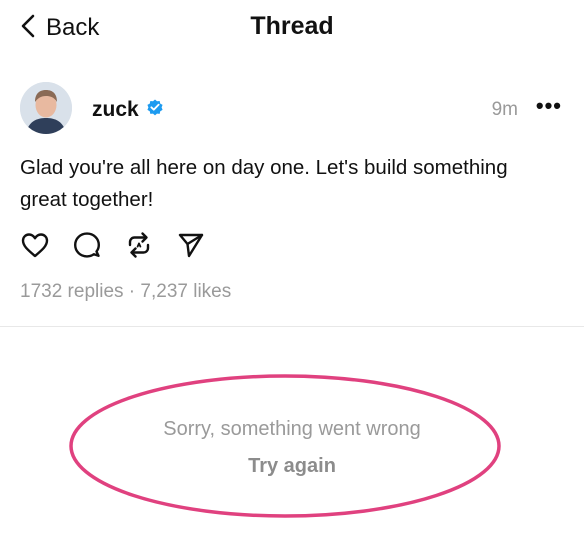 This screenshot has height=533, width=584. What do you see at coordinates (292, 466) in the screenshot?
I see `try-again-button: Try again` at bounding box center [292, 466].